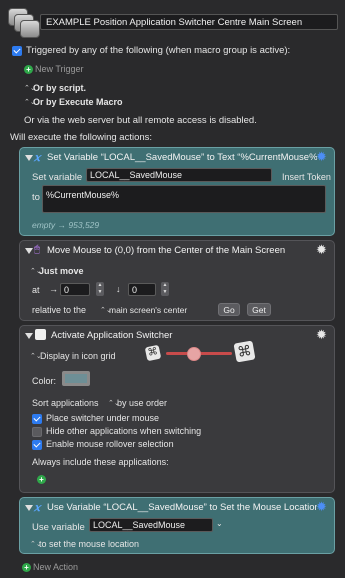 This screenshot has width=345, height=578. What do you see at coordinates (118, 289) in the screenshot?
I see `arrow-down-icon: ↓` at bounding box center [118, 289].